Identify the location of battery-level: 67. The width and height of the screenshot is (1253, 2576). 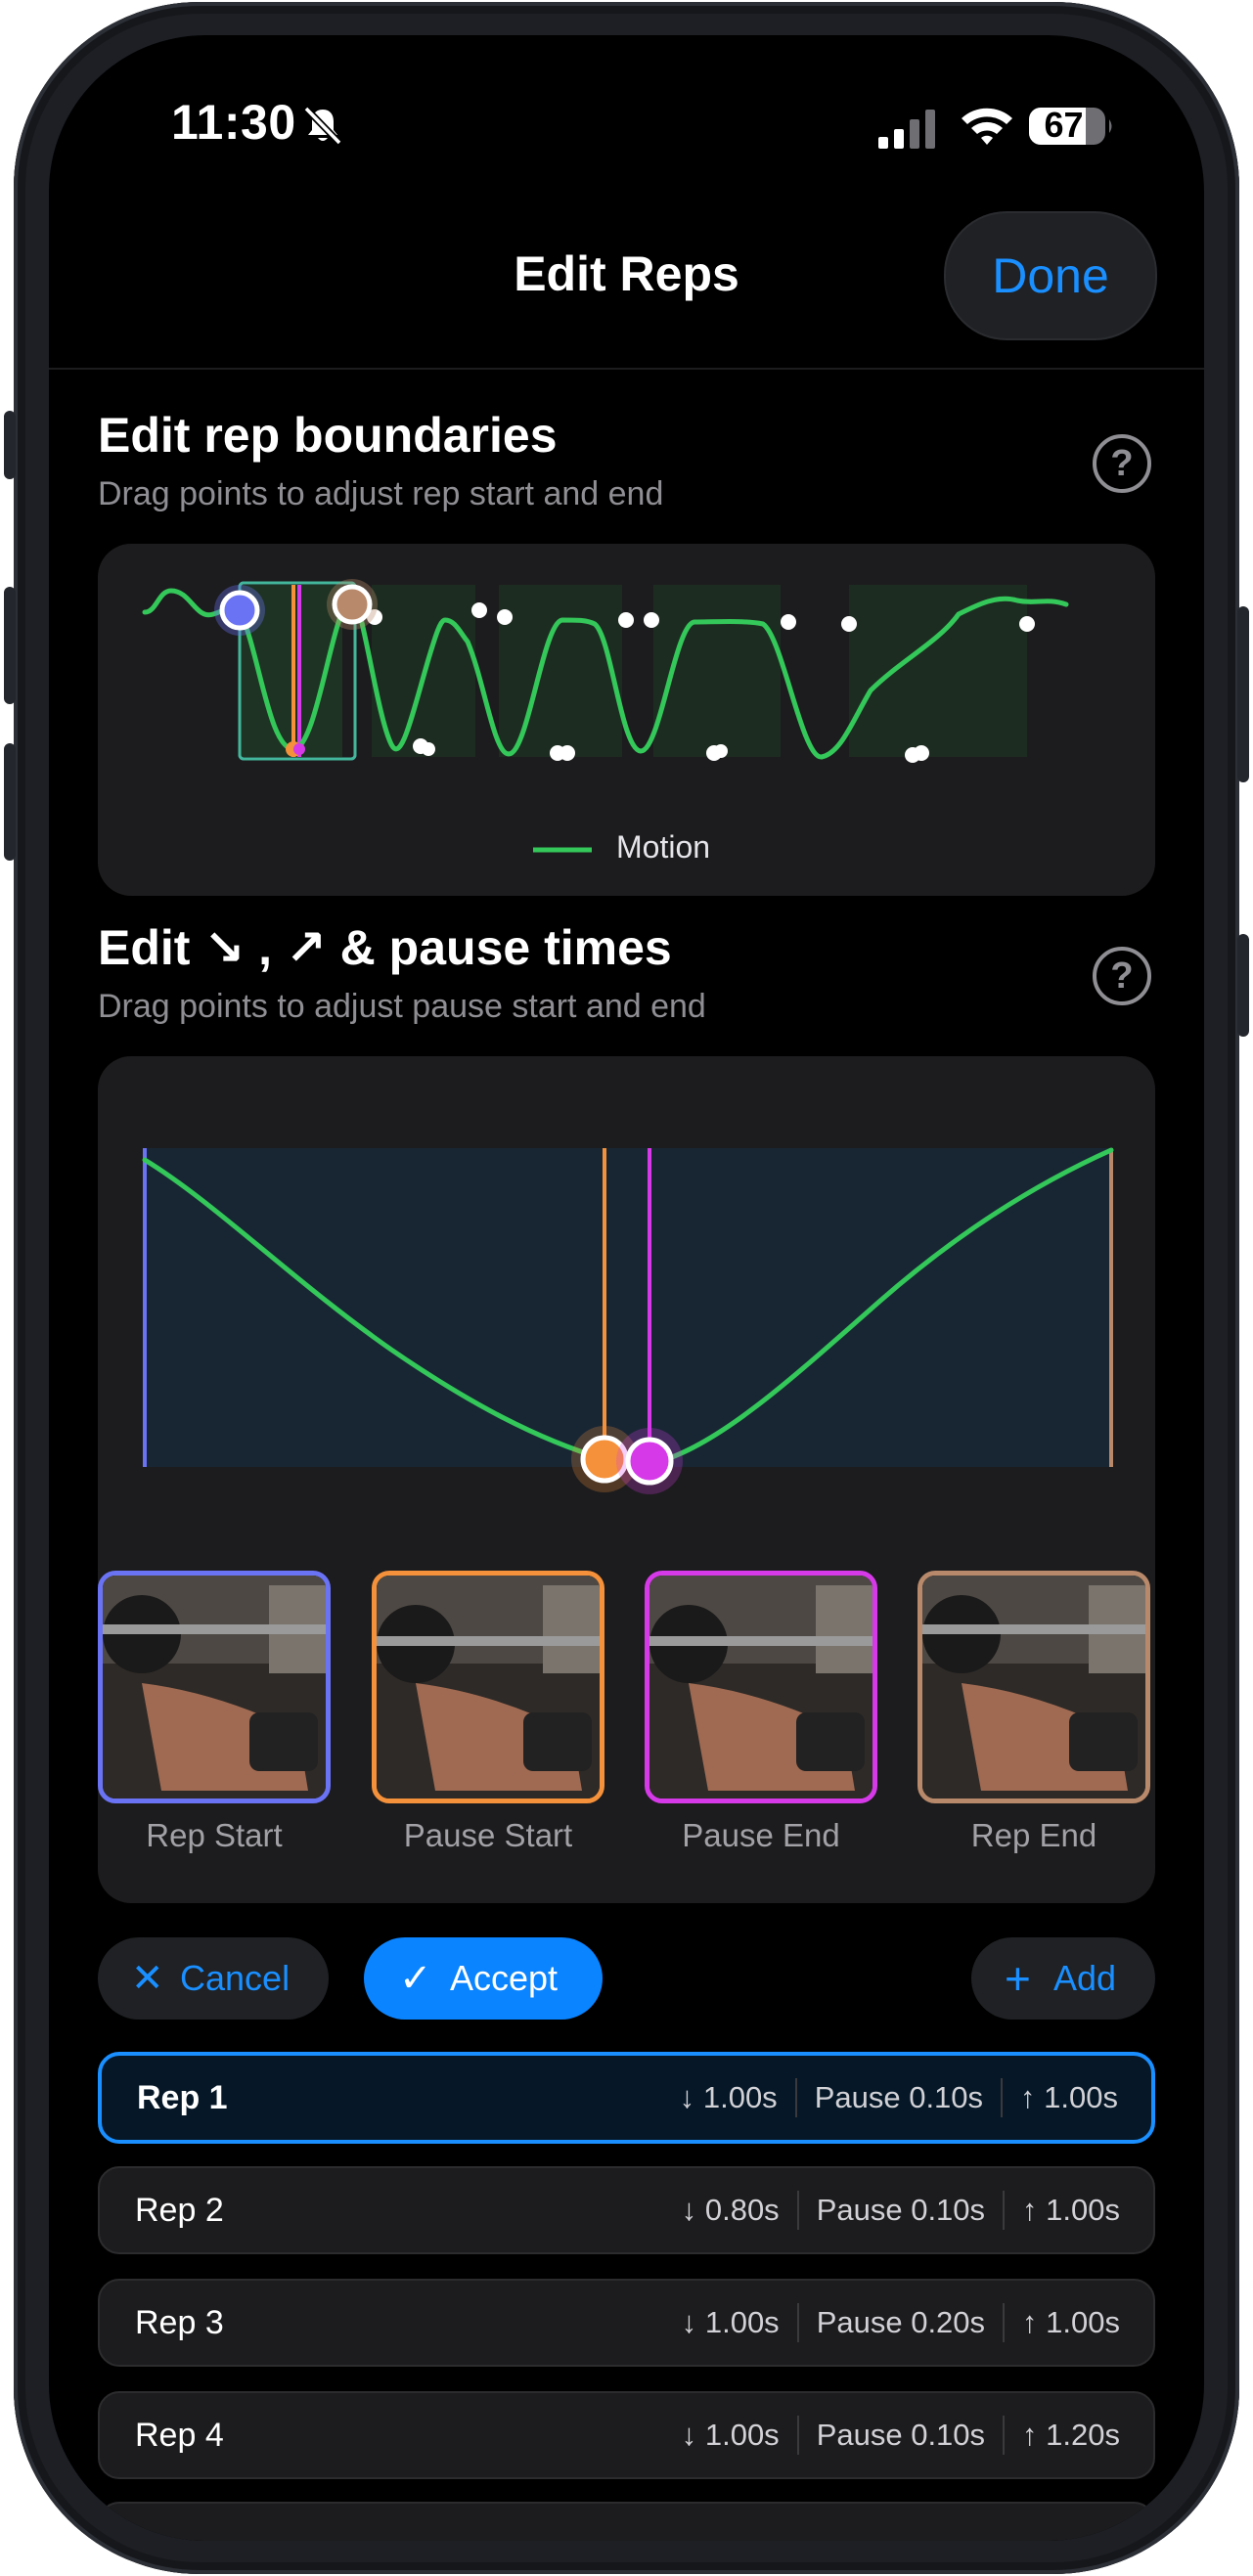
(1064, 125).